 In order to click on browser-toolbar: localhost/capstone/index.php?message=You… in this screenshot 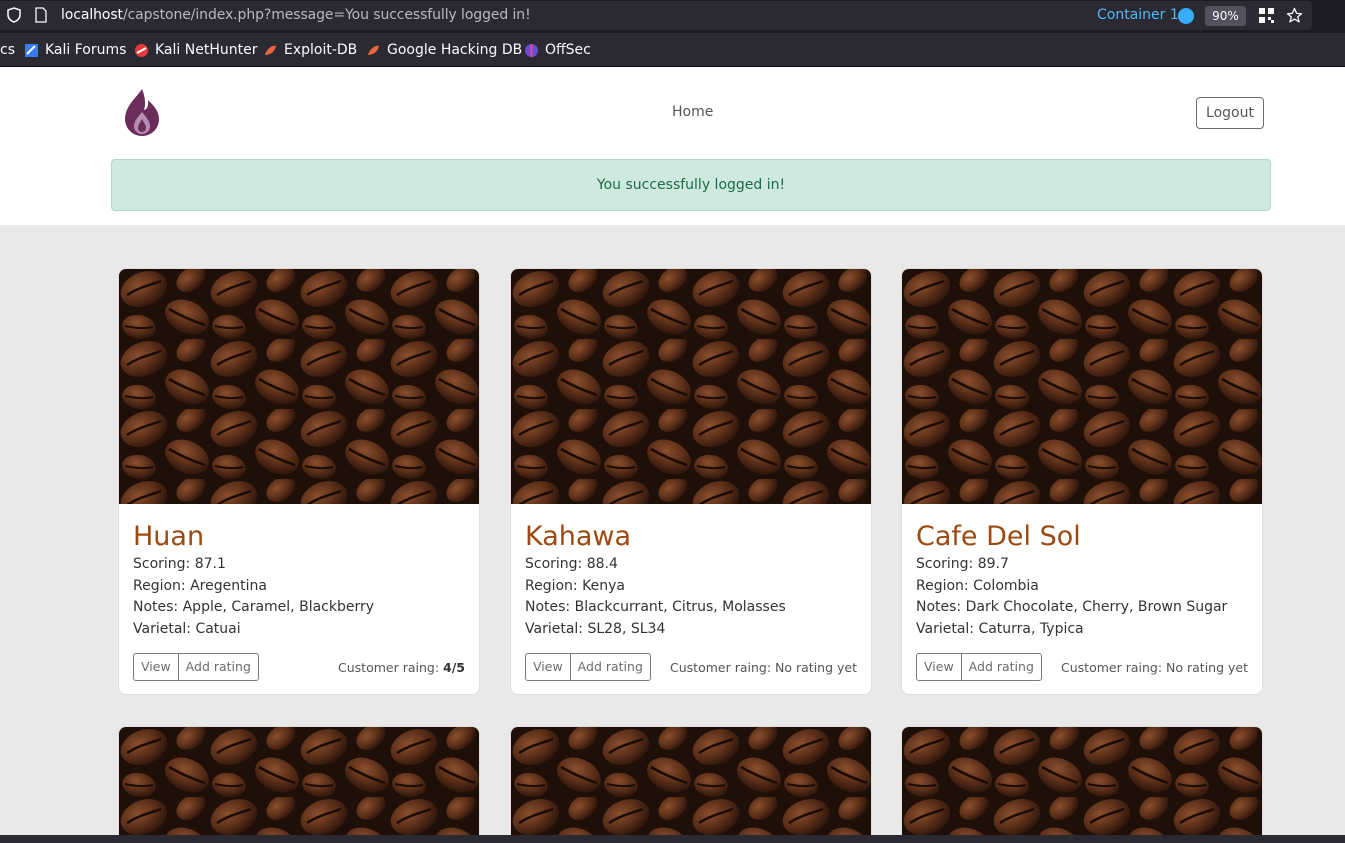, I will do `click(672, 16)`.